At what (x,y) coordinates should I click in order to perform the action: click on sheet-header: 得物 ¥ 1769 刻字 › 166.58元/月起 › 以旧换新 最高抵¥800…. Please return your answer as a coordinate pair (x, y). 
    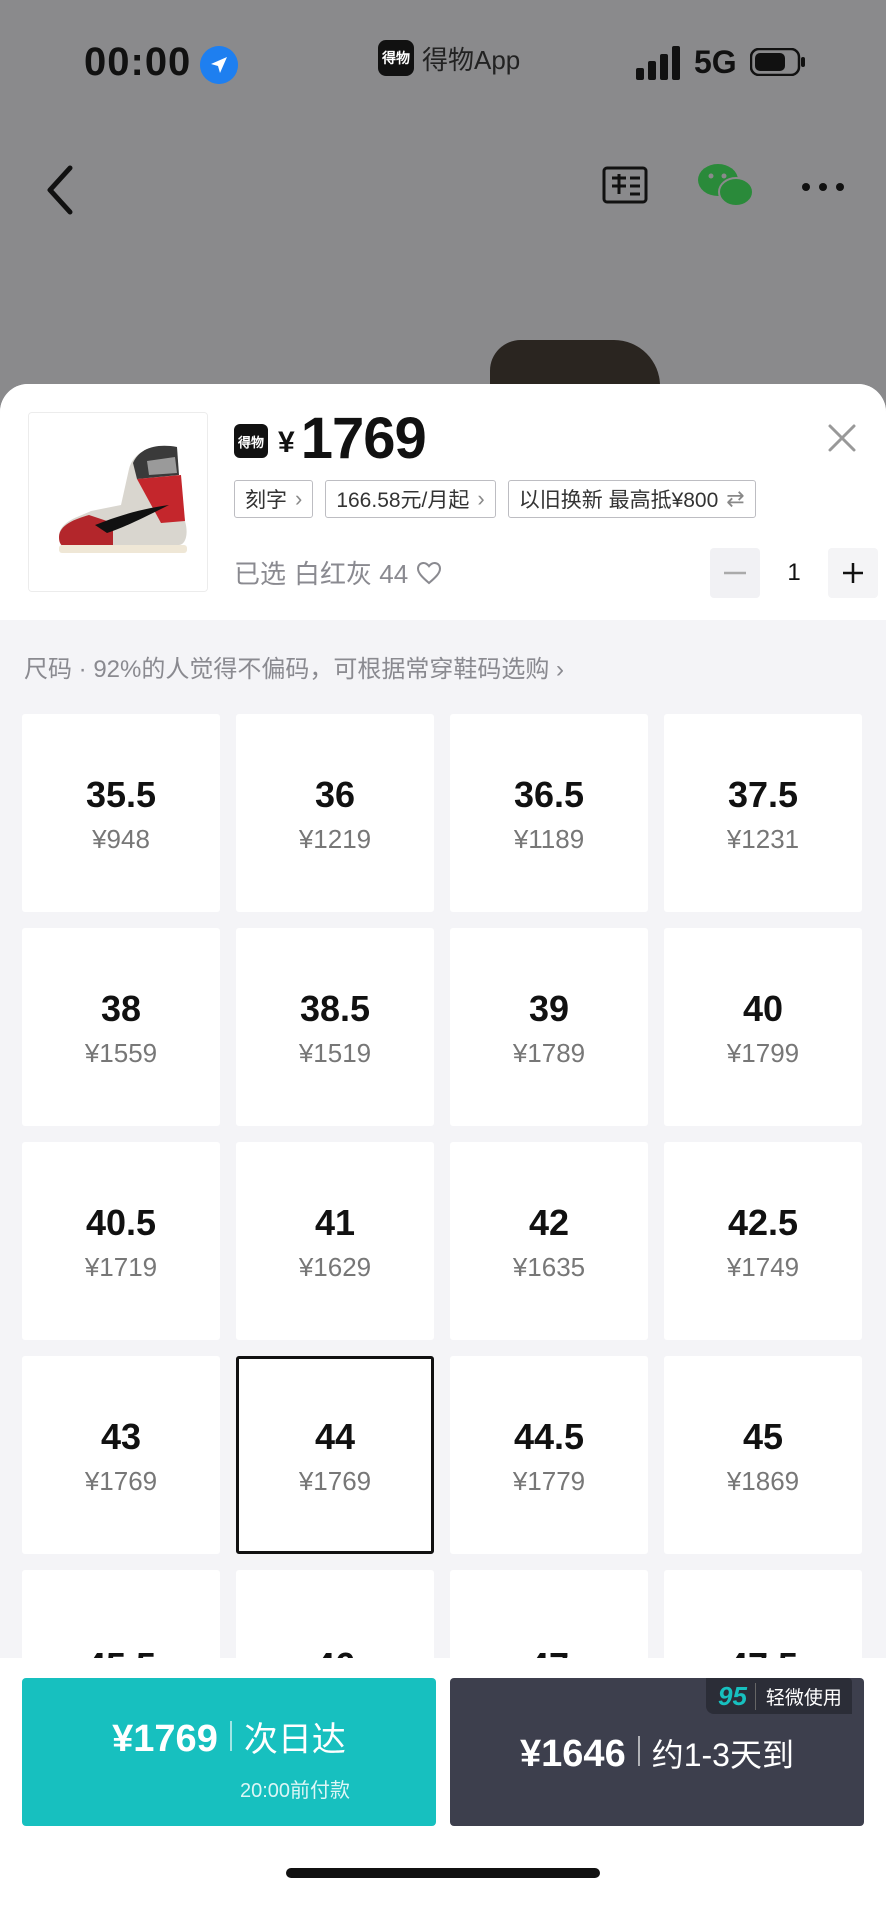
    Looking at the image, I should click on (443, 502).